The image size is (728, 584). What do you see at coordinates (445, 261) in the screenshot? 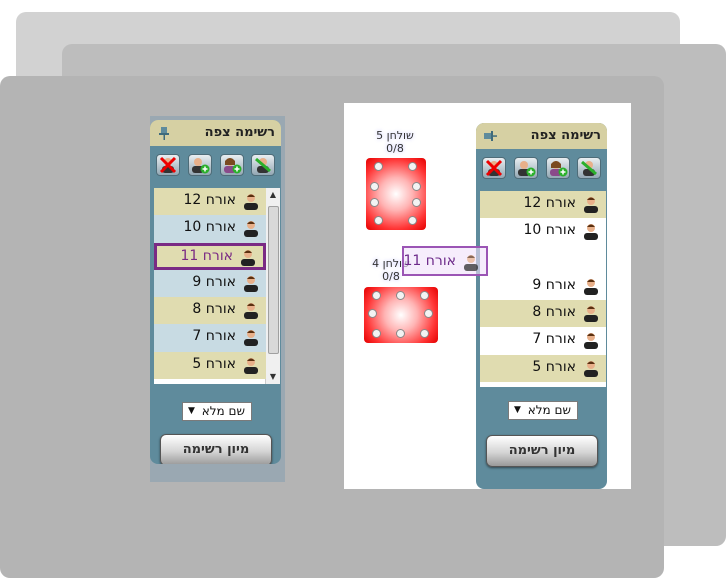
I see `dragged-guest-item: אורח 11` at bounding box center [445, 261].